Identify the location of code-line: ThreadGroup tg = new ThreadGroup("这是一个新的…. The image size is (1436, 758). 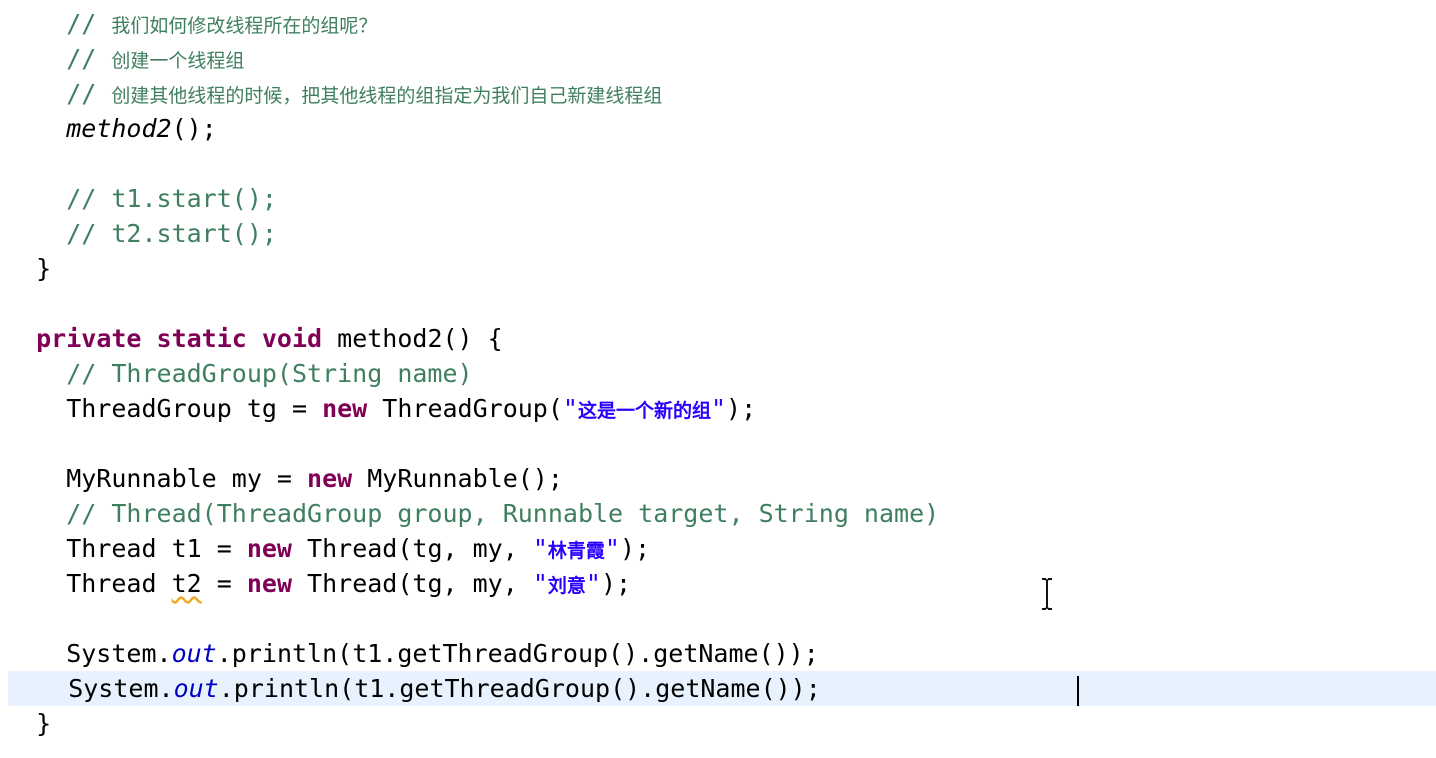
(718, 408).